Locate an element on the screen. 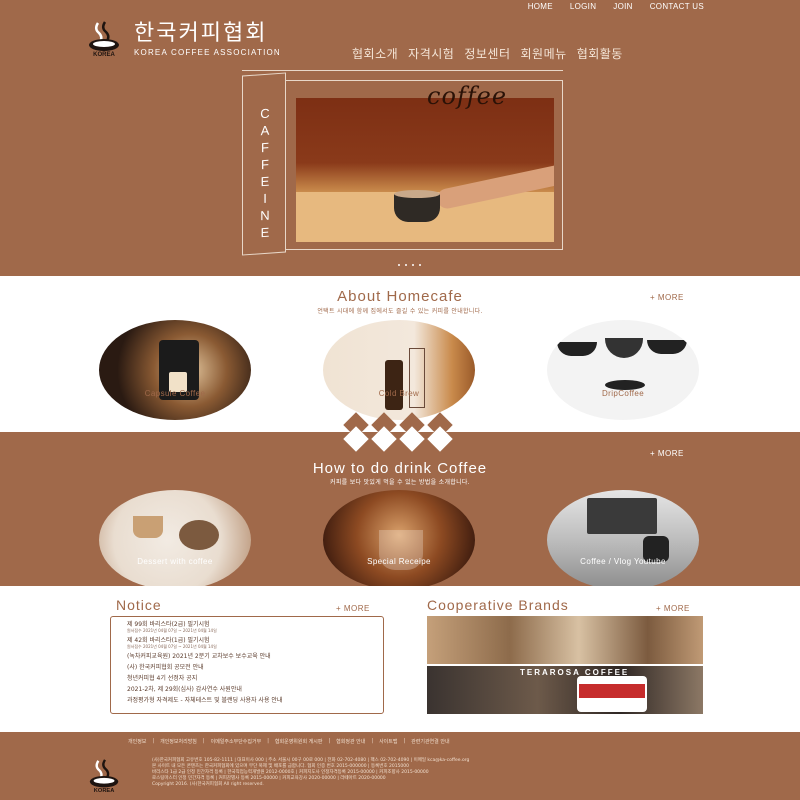 The image size is (800, 800). mainnav-about: 협회소개 is located at coordinates (375, 53).